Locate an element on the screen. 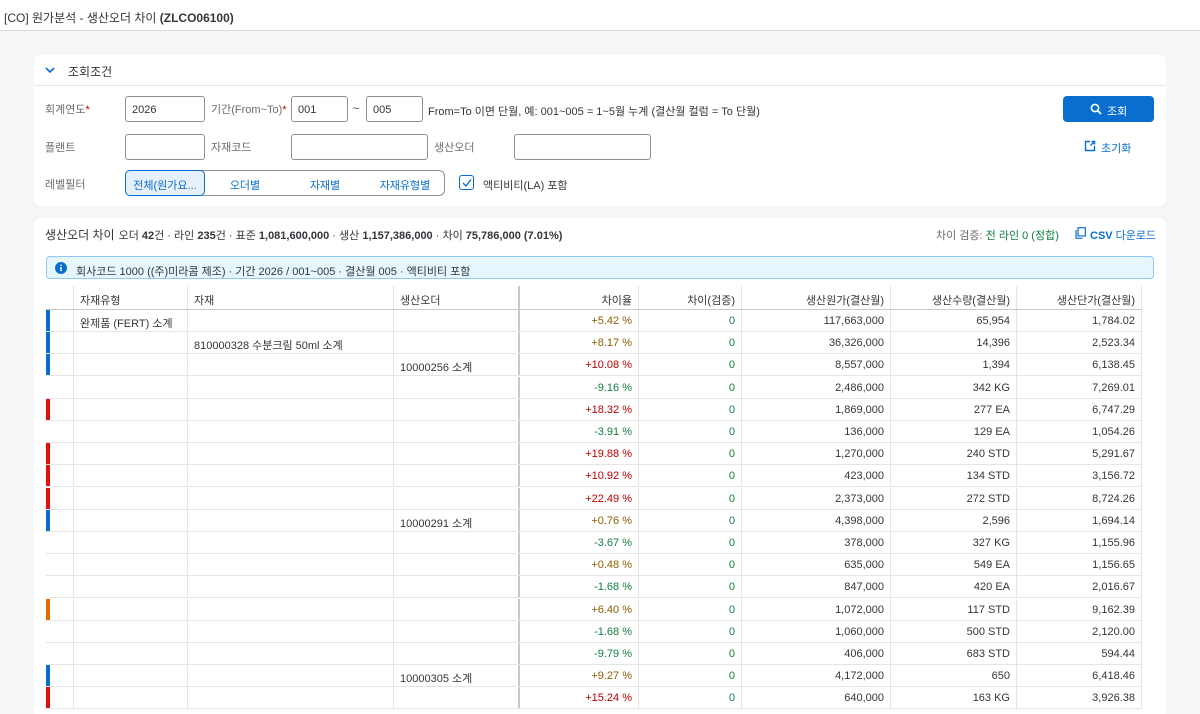 This screenshot has height=714, width=1200. period-label: 기간(From~To)* is located at coordinates (249, 110).